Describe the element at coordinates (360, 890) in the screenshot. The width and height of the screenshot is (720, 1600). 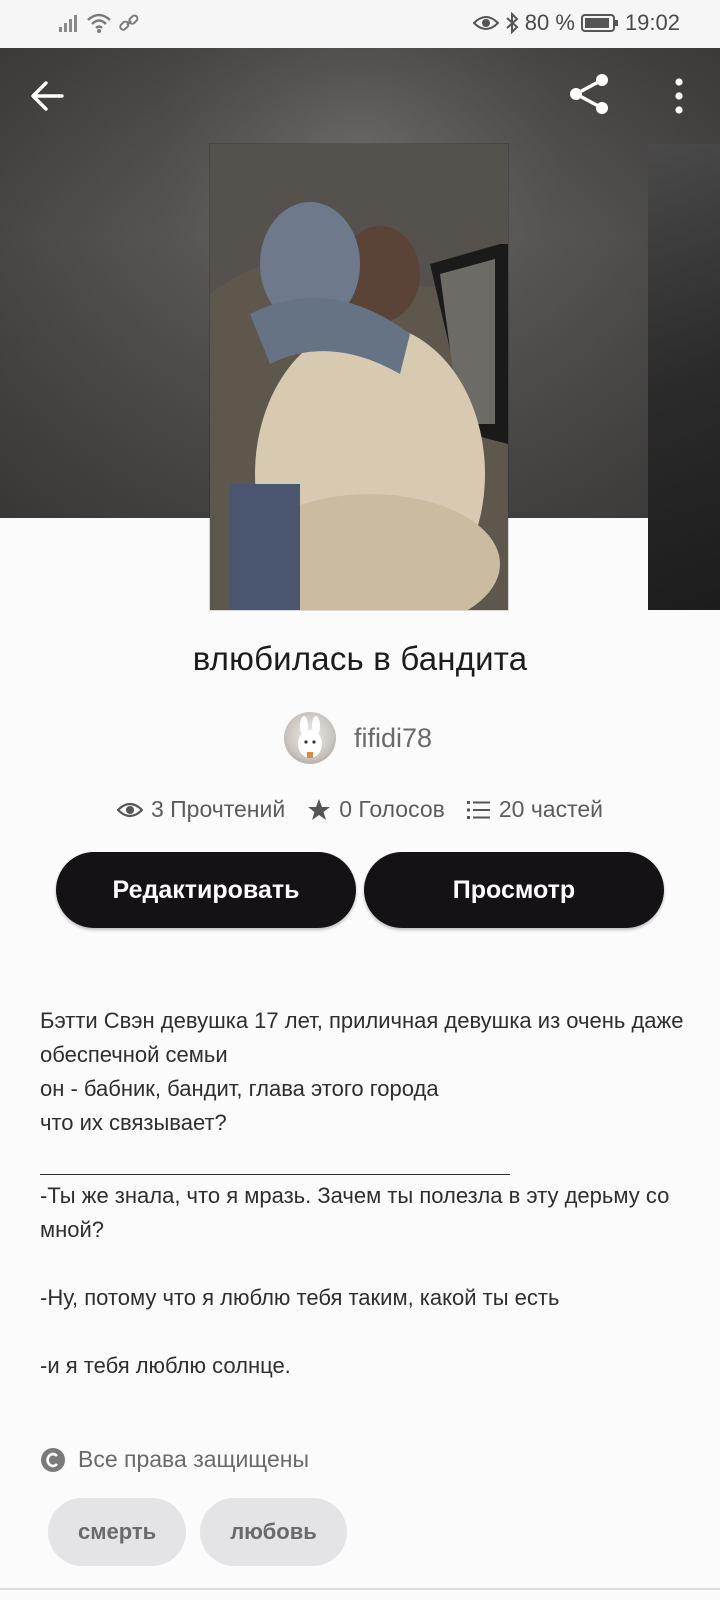
I see `action-buttons: Редактировать Просмотр` at that location.